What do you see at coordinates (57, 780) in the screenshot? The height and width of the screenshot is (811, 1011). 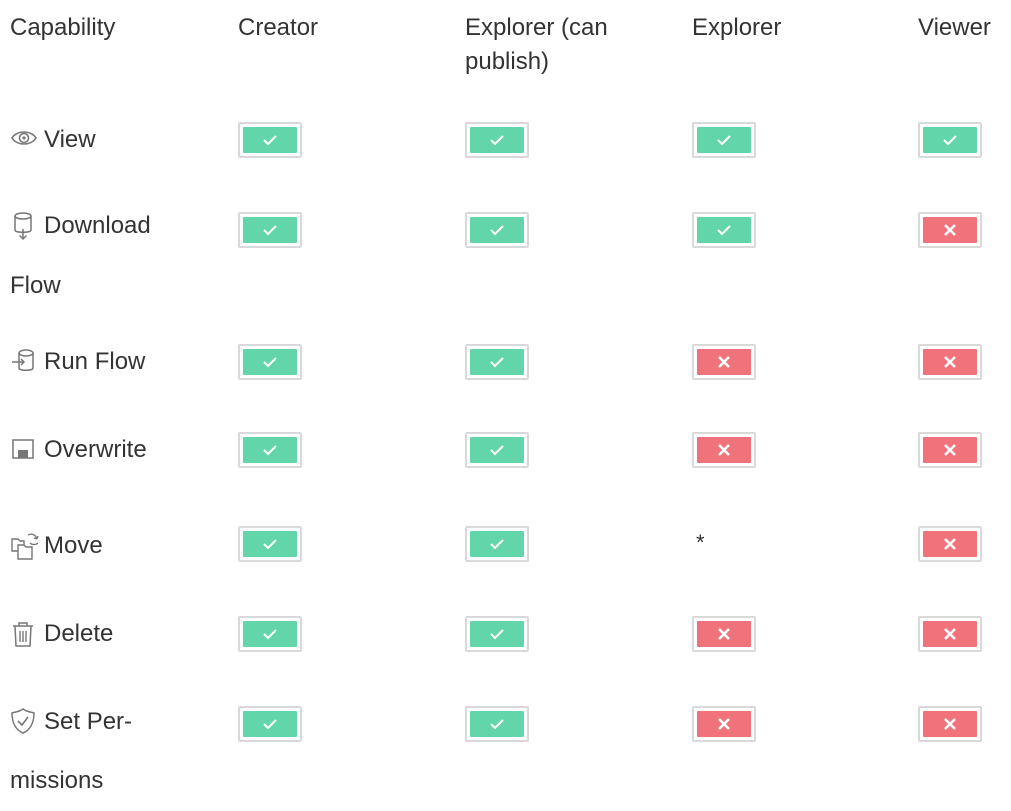 I see `row-label-set-permissions-cont: missions` at bounding box center [57, 780].